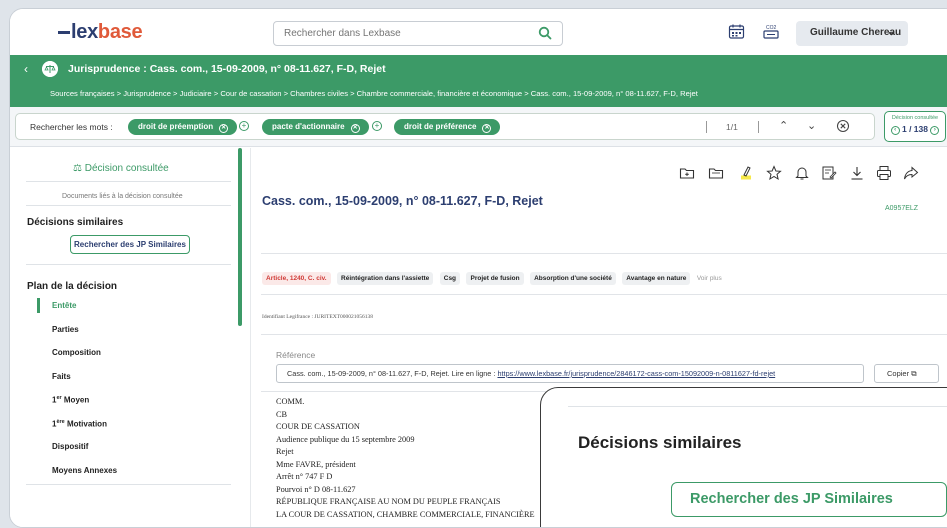 The height and width of the screenshot is (528, 947). What do you see at coordinates (829, 173) in the screenshot?
I see `note-edit-icon` at bounding box center [829, 173].